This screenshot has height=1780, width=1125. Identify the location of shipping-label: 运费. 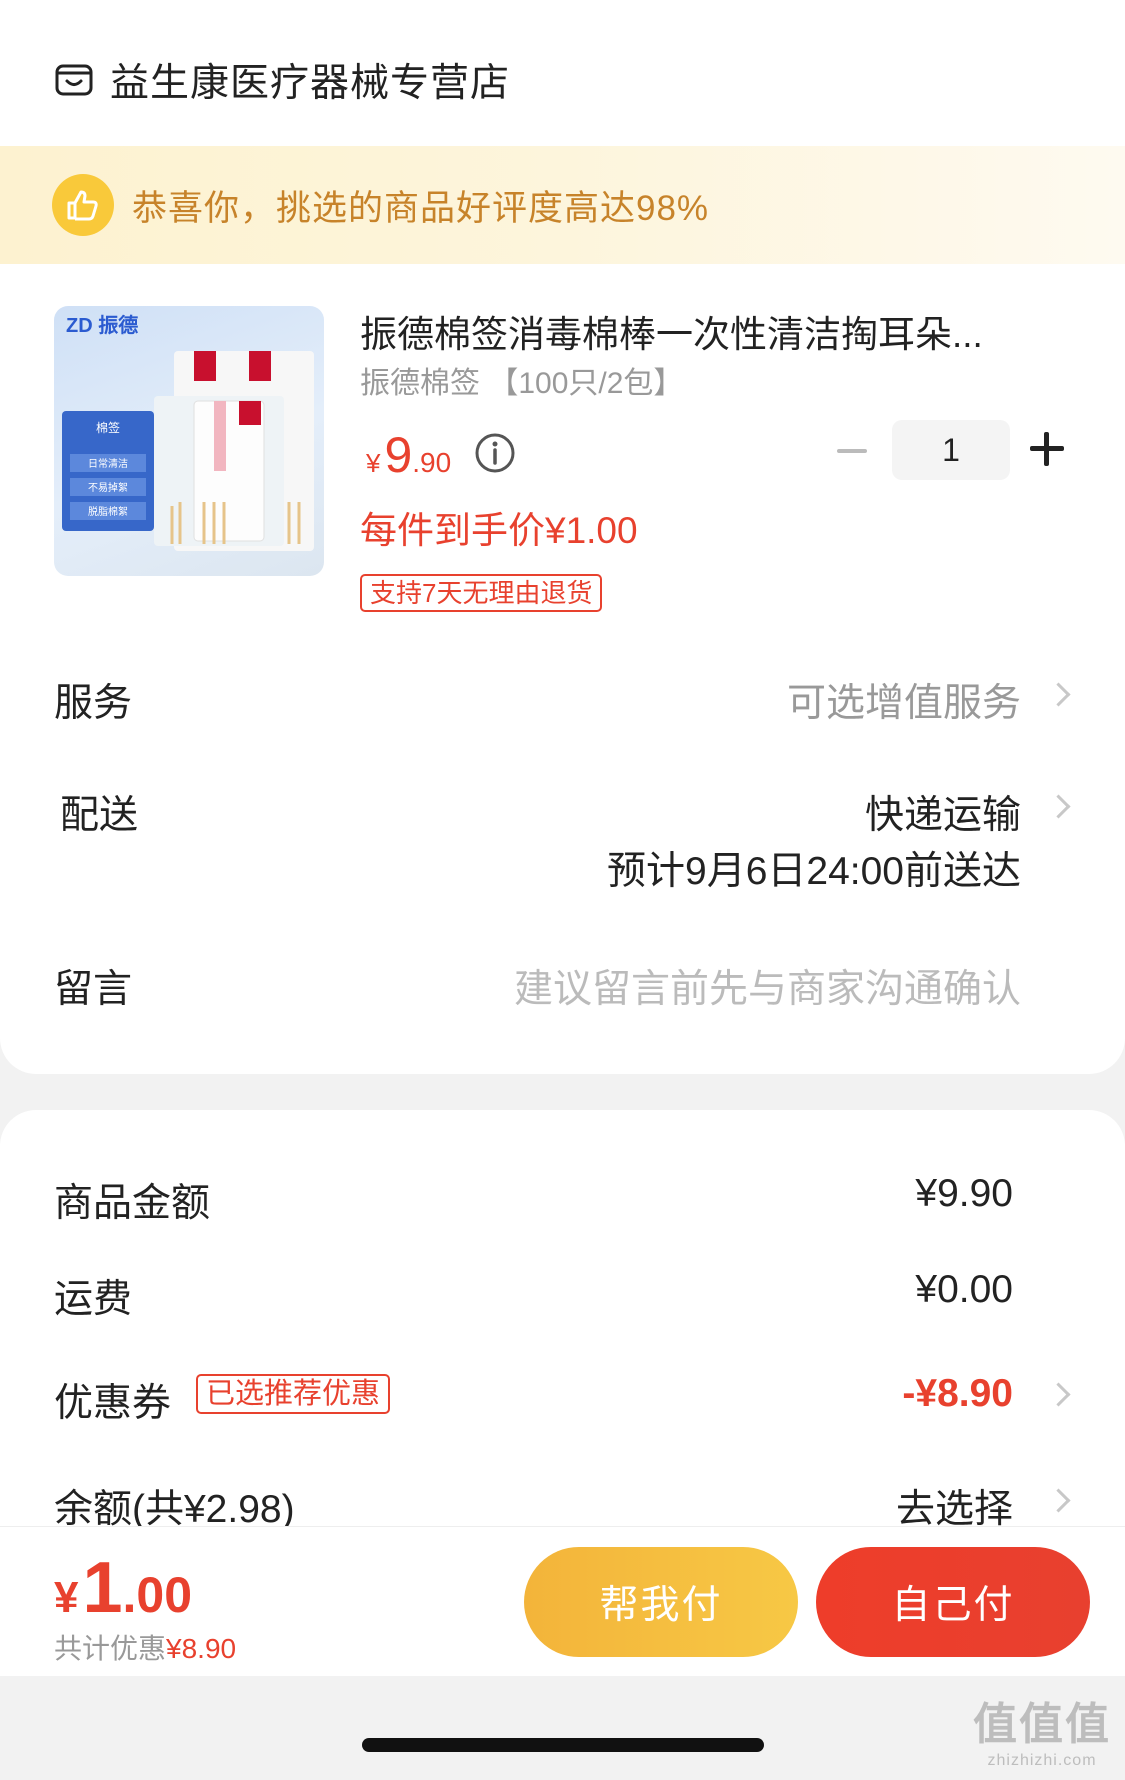
(93, 1299).